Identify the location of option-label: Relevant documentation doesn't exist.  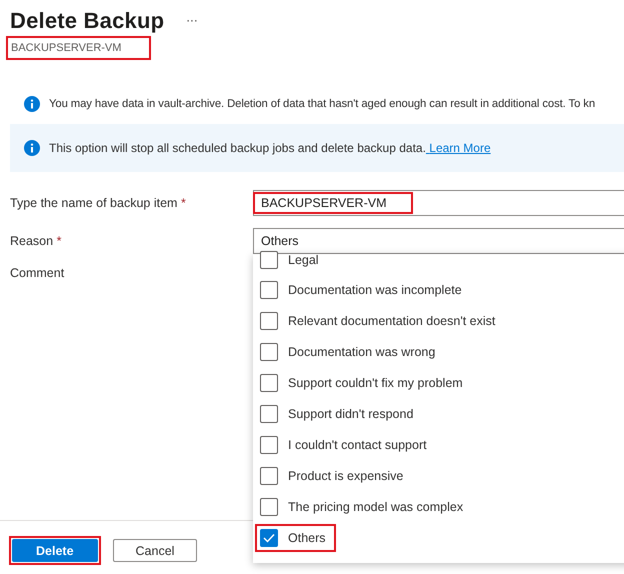
(392, 321).